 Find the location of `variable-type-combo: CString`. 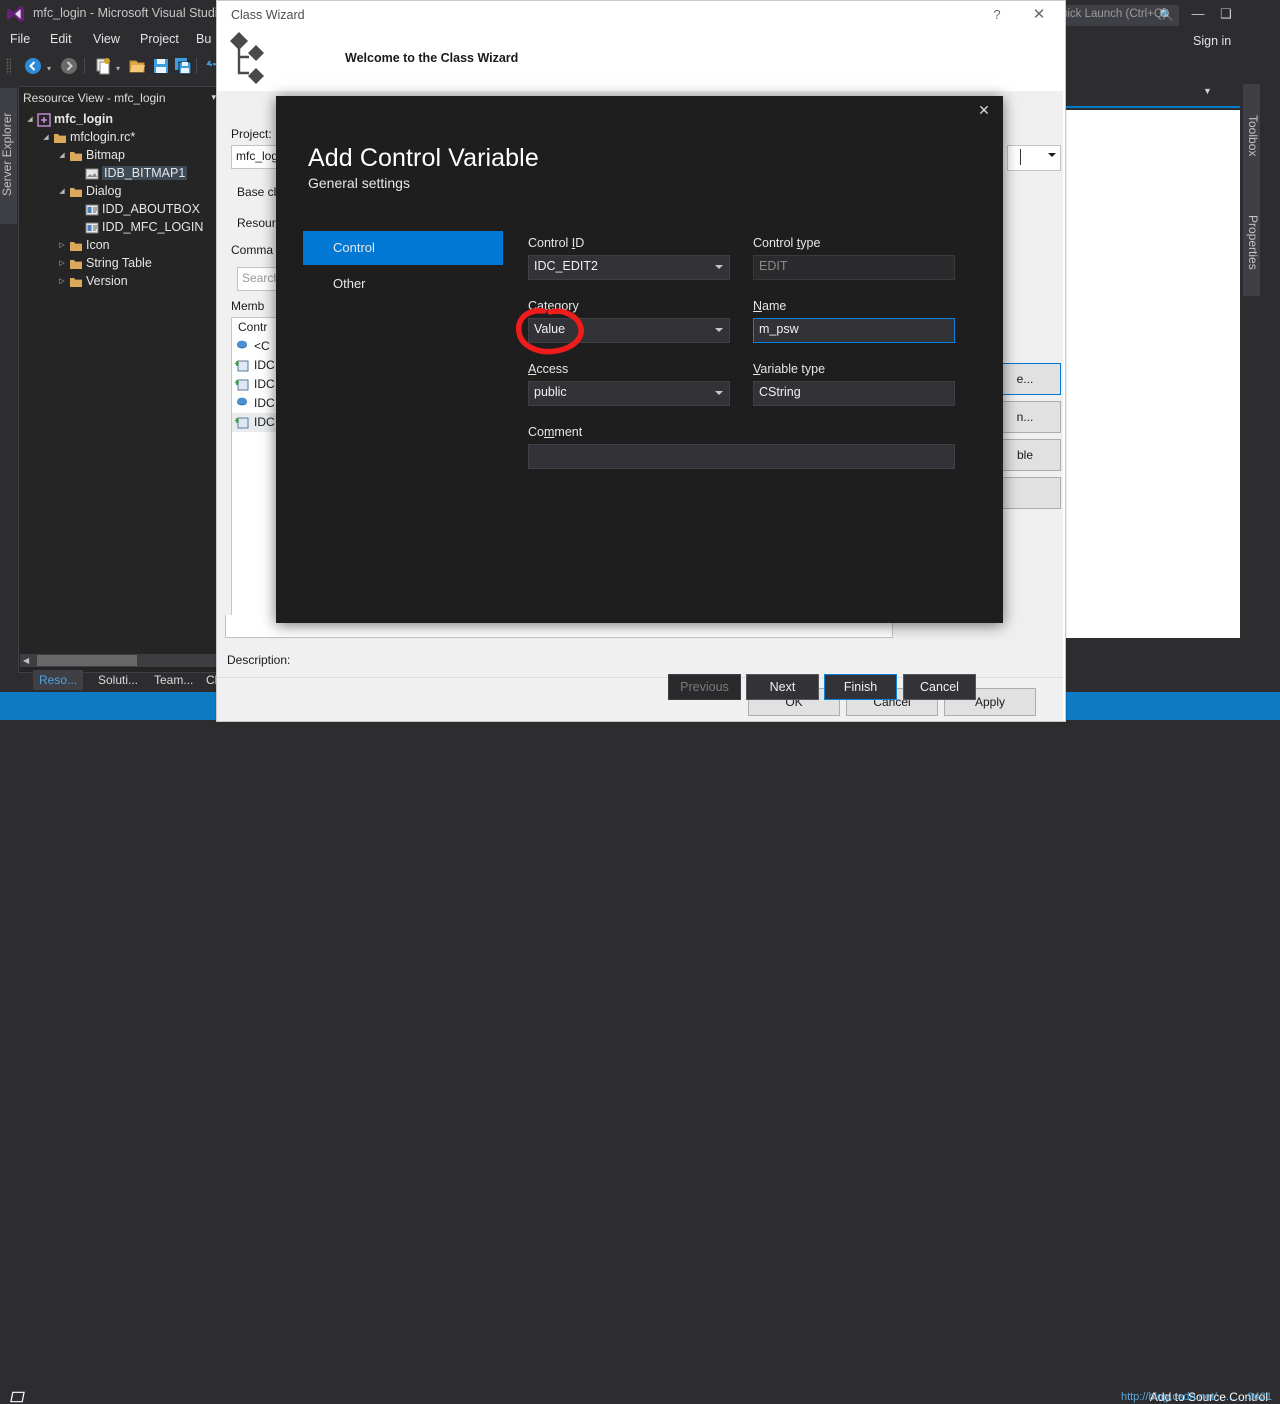

variable-type-combo: CString is located at coordinates (854, 393).